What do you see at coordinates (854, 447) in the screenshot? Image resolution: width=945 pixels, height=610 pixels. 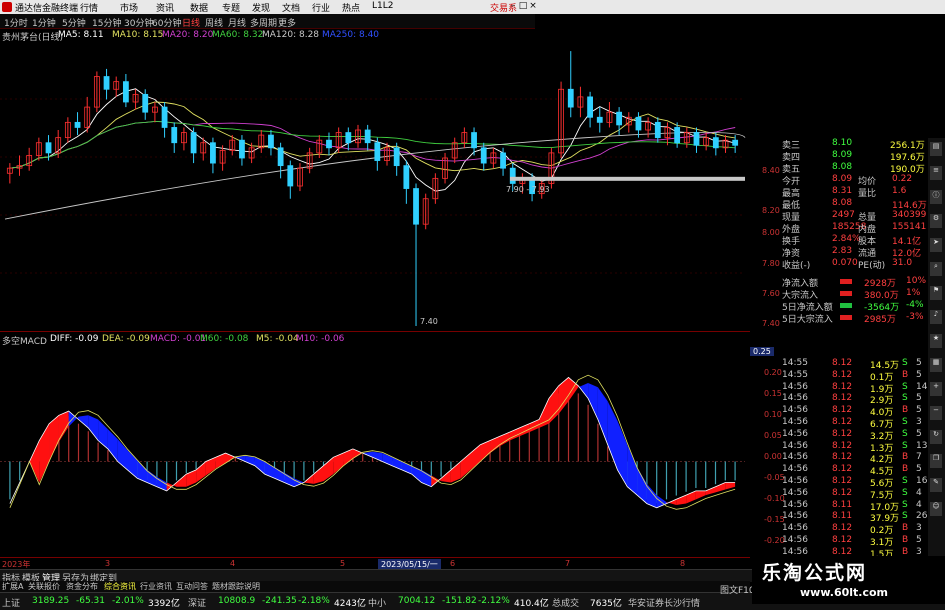 I see `ticker-row: 14:56 8.12 1.3万 S 13` at bounding box center [854, 447].